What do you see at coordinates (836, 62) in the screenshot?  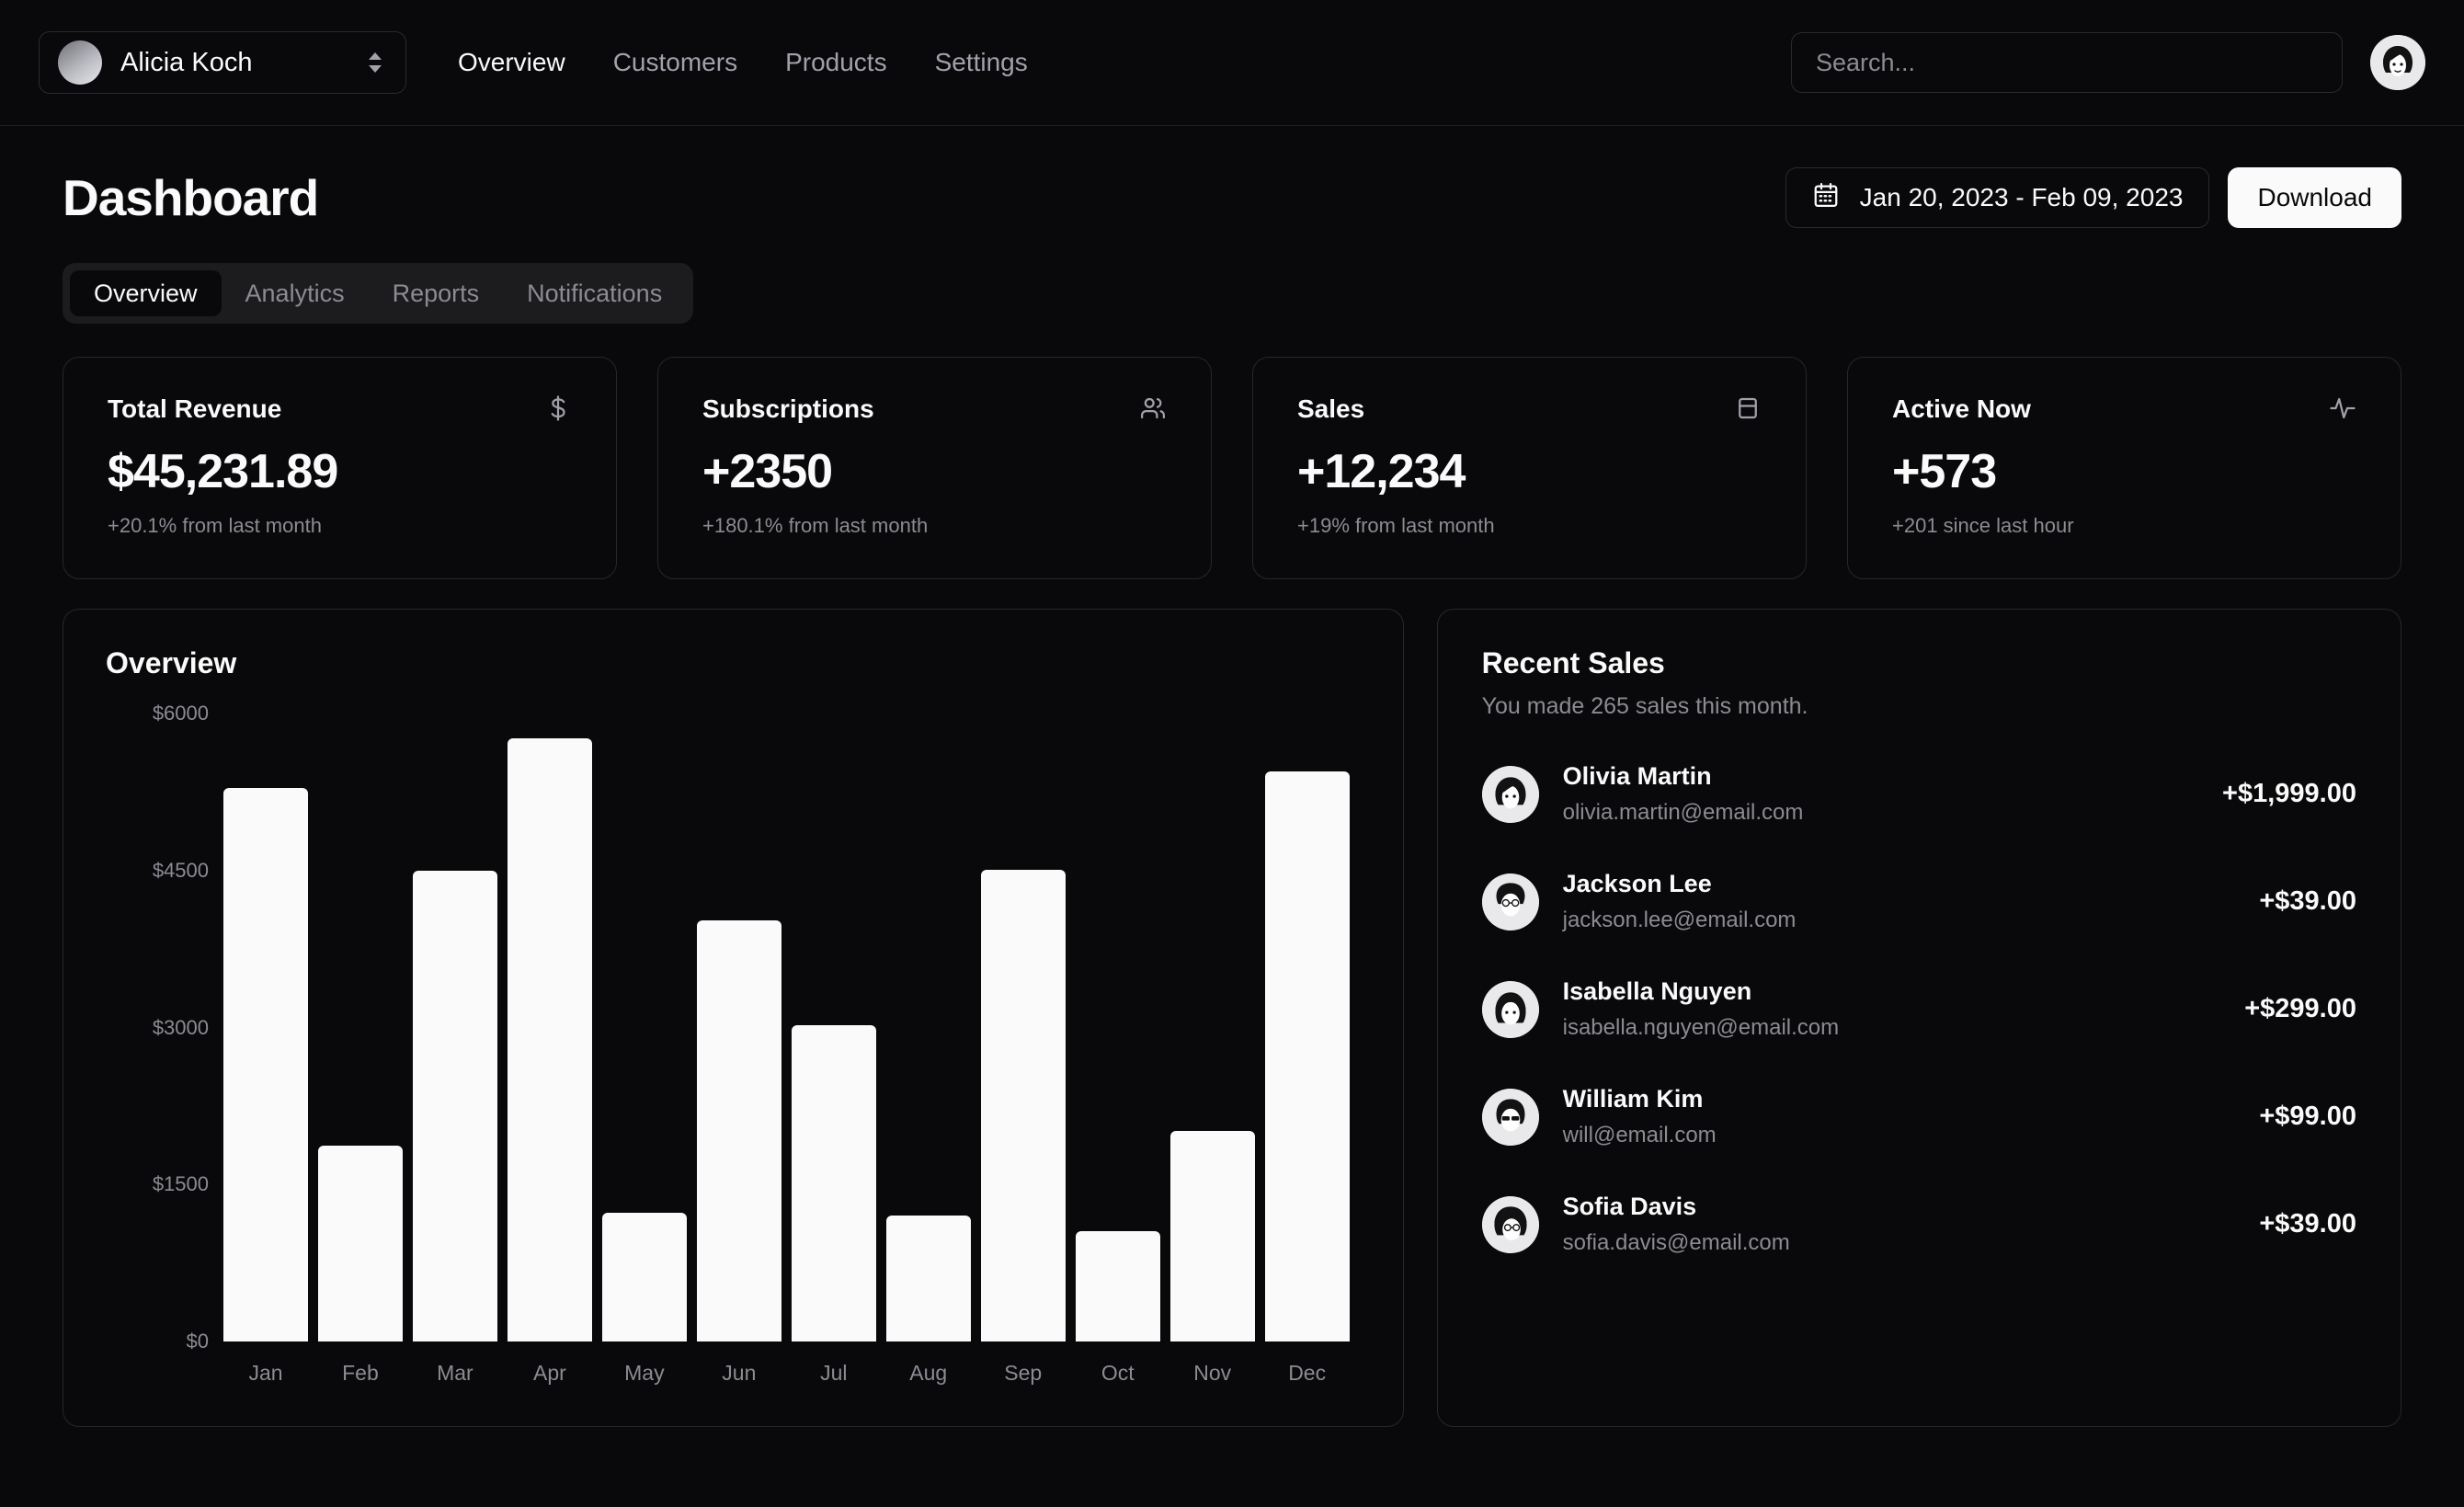 I see `nav-item-products: Products` at bounding box center [836, 62].